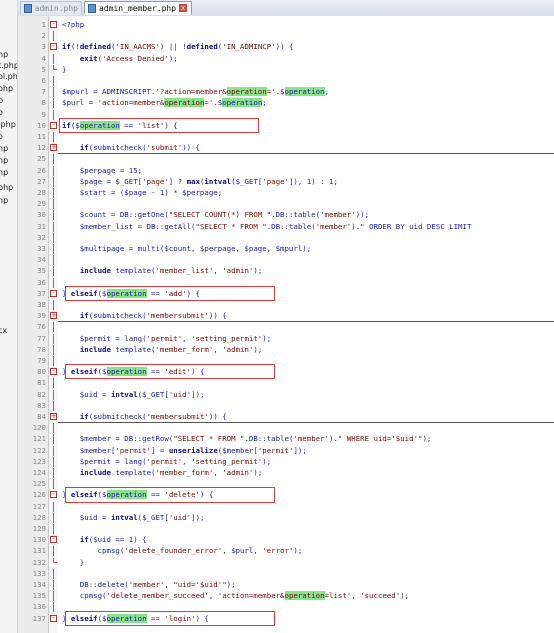 The width and height of the screenshot is (554, 633). Describe the element at coordinates (6, 88) in the screenshot. I see `file-item: ohp` at that location.